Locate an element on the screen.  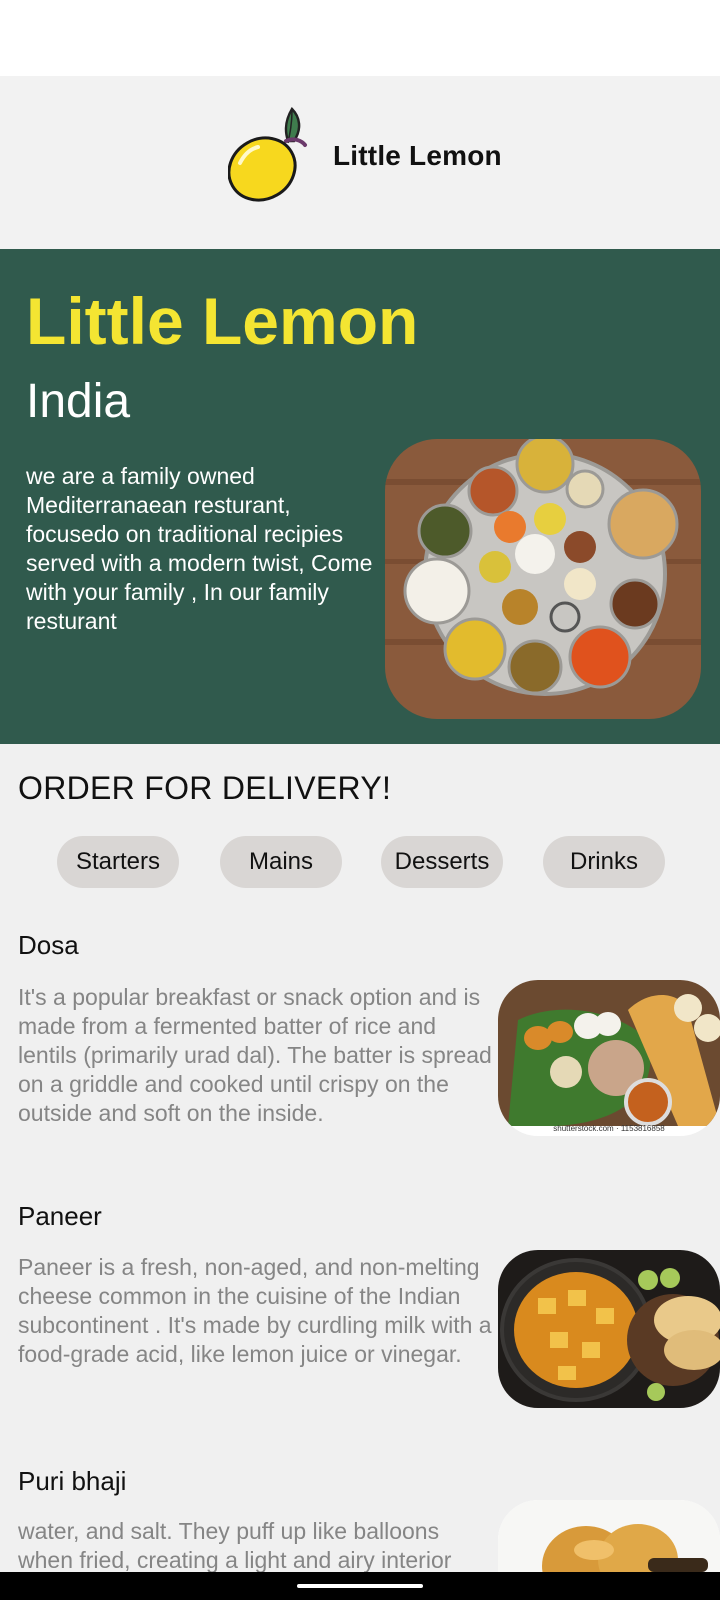
category-starters-button: Starters is located at coordinates (118, 862).